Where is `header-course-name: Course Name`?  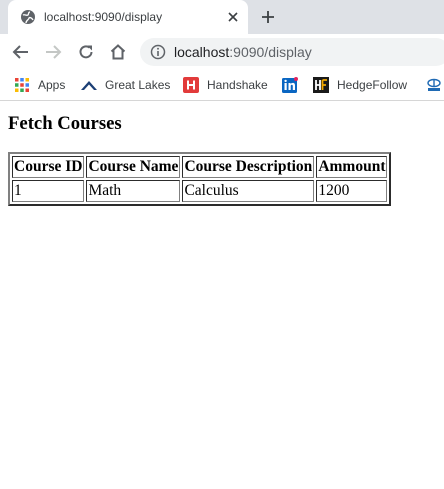 header-course-name: Course Name is located at coordinates (133, 167).